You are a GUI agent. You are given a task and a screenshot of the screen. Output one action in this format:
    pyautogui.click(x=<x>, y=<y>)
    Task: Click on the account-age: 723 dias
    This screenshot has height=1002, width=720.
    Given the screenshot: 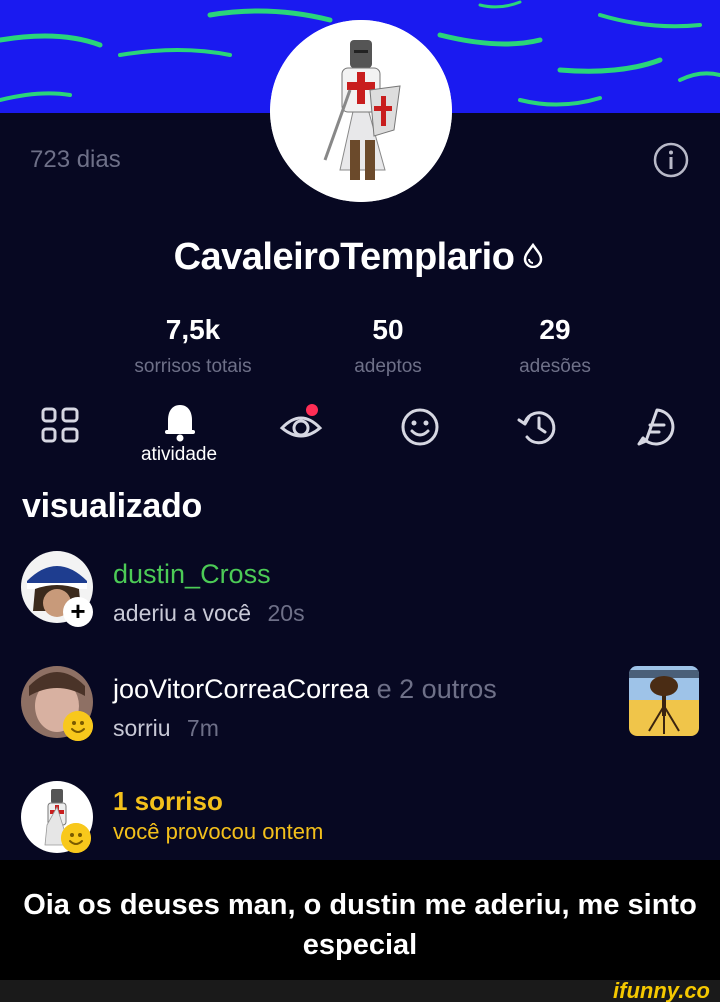 What is the action you would take?
    pyautogui.click(x=75, y=159)
    